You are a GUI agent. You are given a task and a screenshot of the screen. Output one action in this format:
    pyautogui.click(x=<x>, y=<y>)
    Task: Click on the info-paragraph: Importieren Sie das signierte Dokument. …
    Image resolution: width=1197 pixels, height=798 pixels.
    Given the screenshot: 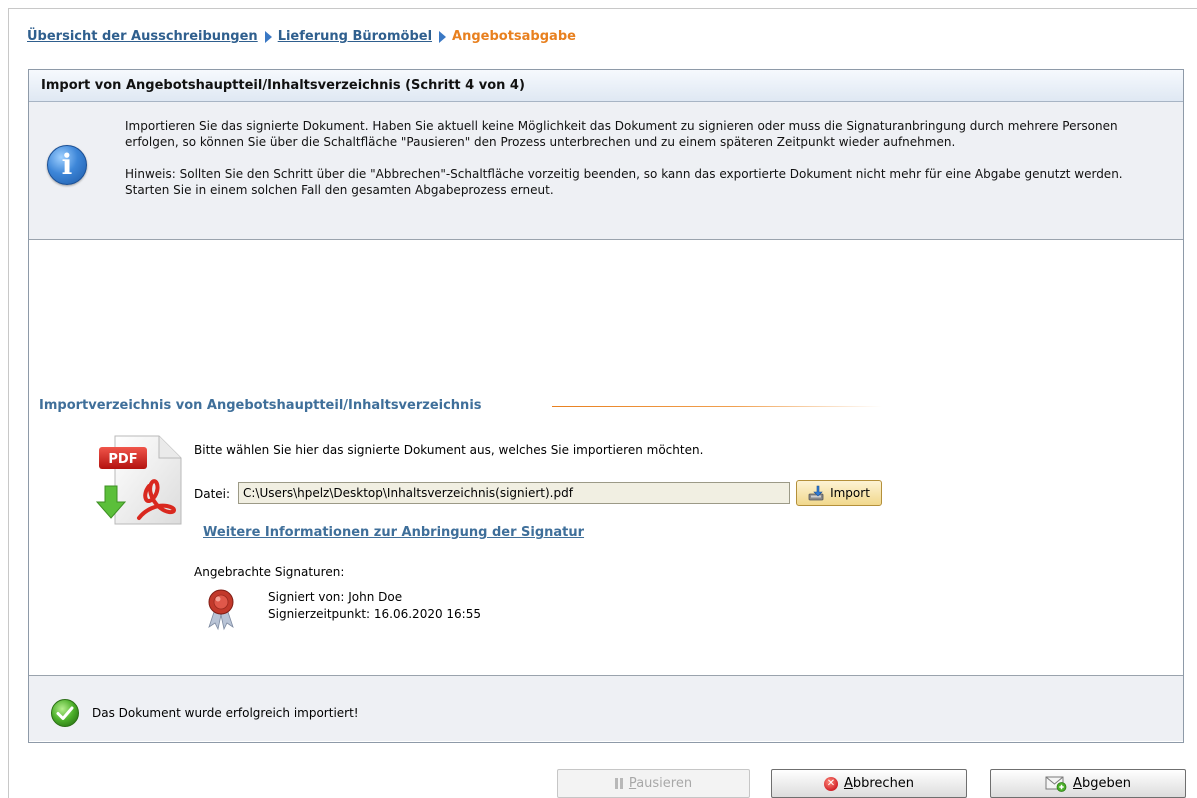 What is the action you would take?
    pyautogui.click(x=621, y=134)
    